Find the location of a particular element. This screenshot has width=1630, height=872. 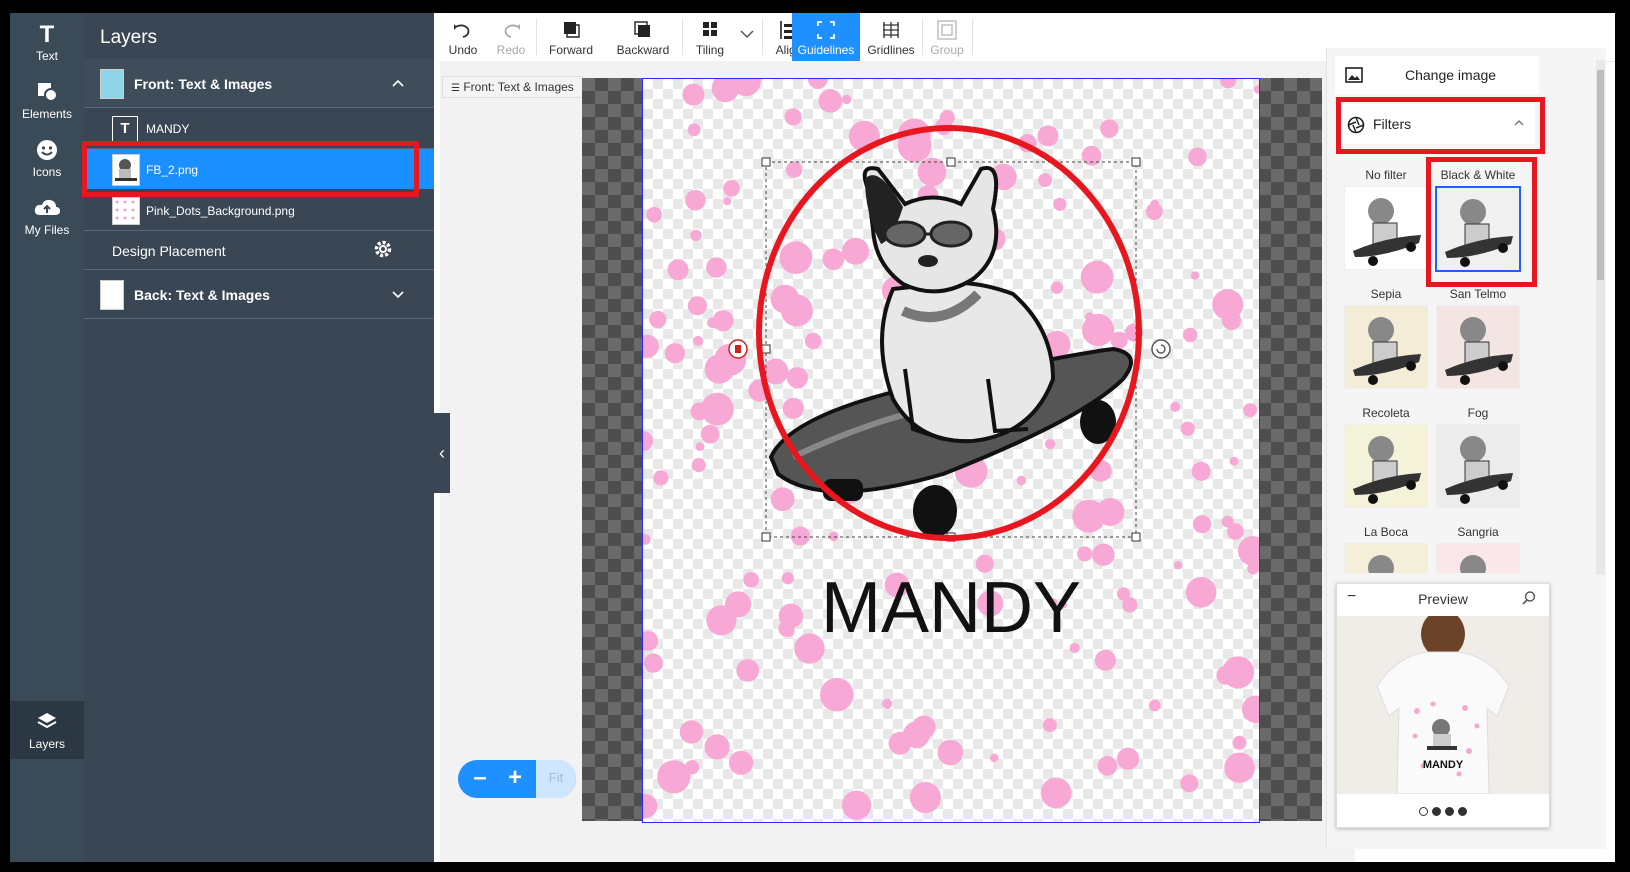

gridlines-button: Gridlines is located at coordinates (891, 37).